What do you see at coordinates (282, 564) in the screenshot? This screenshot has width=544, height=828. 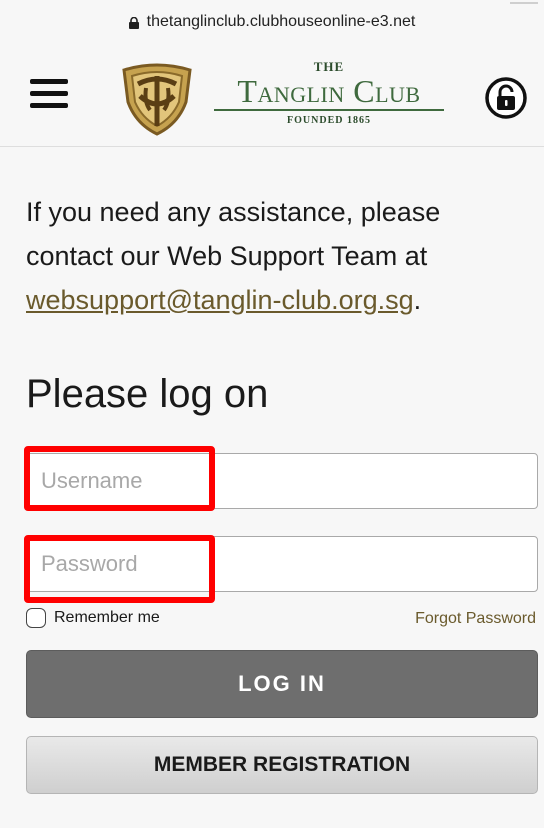 I see `password-input` at bounding box center [282, 564].